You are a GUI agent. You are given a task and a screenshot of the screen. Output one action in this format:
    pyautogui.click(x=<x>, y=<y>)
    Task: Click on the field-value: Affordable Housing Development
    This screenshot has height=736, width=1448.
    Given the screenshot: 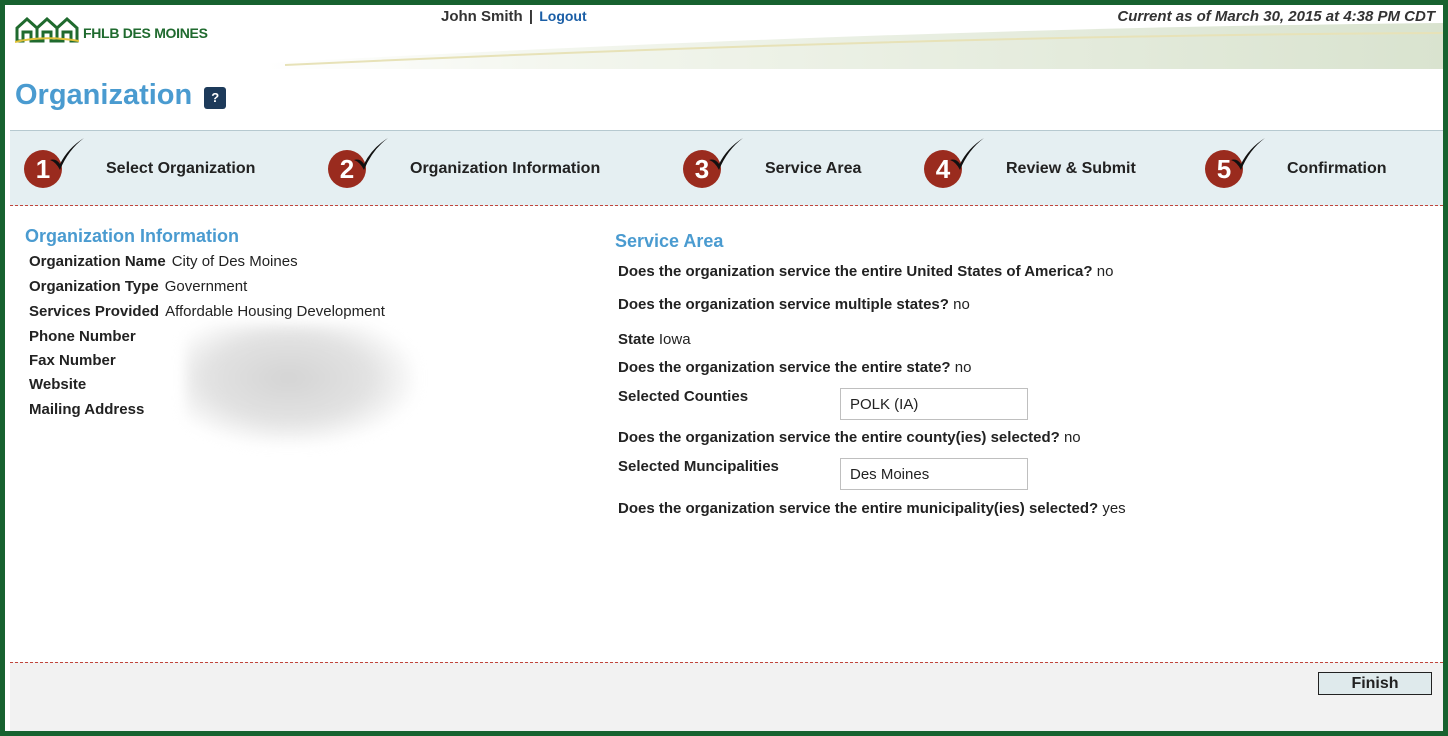 What is the action you would take?
    pyautogui.click(x=275, y=311)
    